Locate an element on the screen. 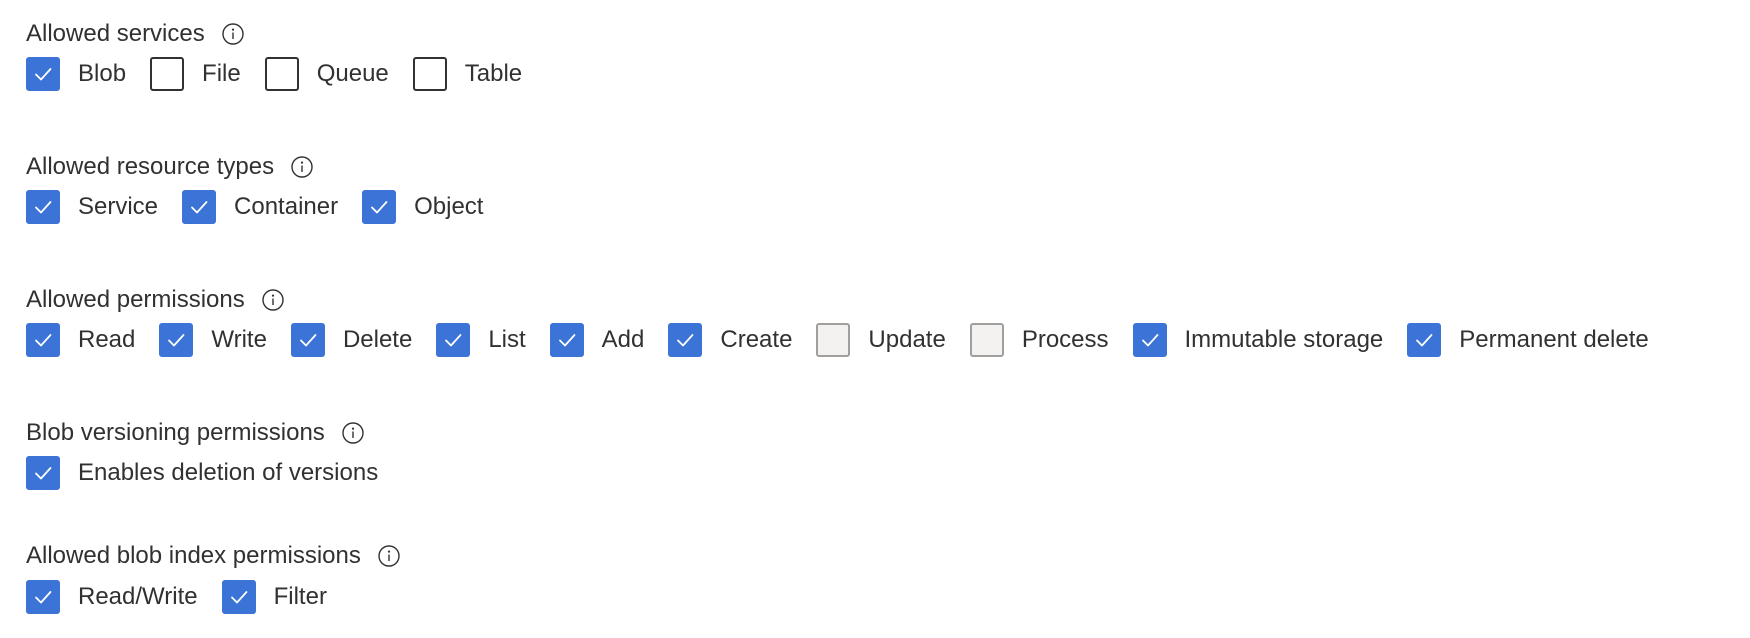  checkbox-file: File is located at coordinates (195, 74).